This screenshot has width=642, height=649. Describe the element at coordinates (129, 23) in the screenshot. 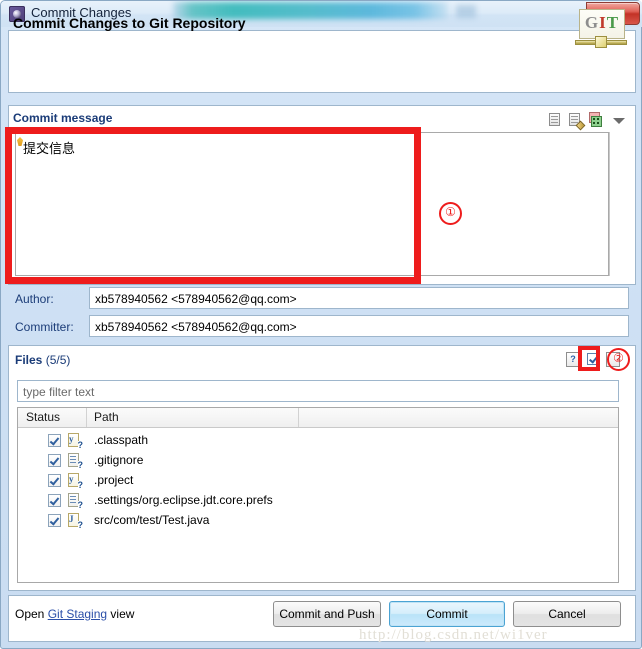

I see `page-title: Commit Changes to Git Repository` at that location.